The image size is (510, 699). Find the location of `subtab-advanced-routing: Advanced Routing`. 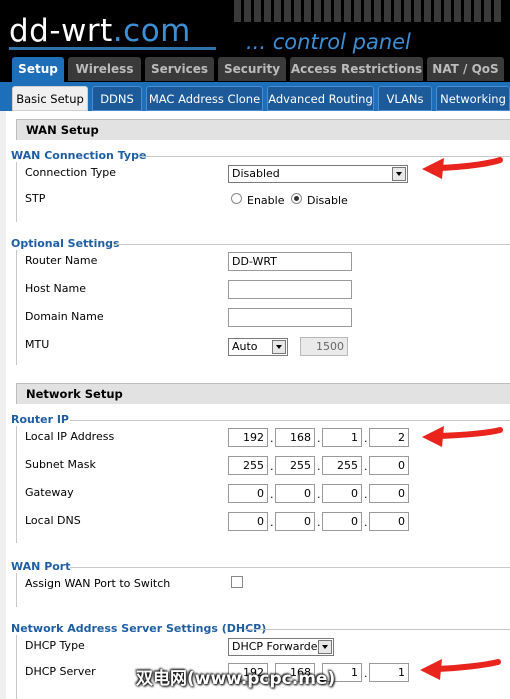

subtab-advanced-routing: Advanced Routing is located at coordinates (320, 98).